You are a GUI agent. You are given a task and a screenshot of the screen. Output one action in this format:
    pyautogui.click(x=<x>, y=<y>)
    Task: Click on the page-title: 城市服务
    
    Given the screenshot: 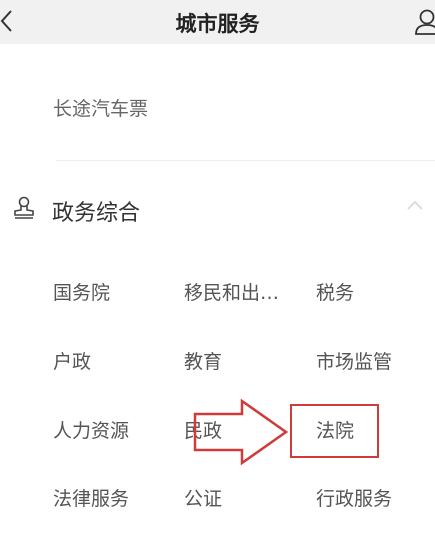 What is the action you would take?
    pyautogui.click(x=217, y=24)
    